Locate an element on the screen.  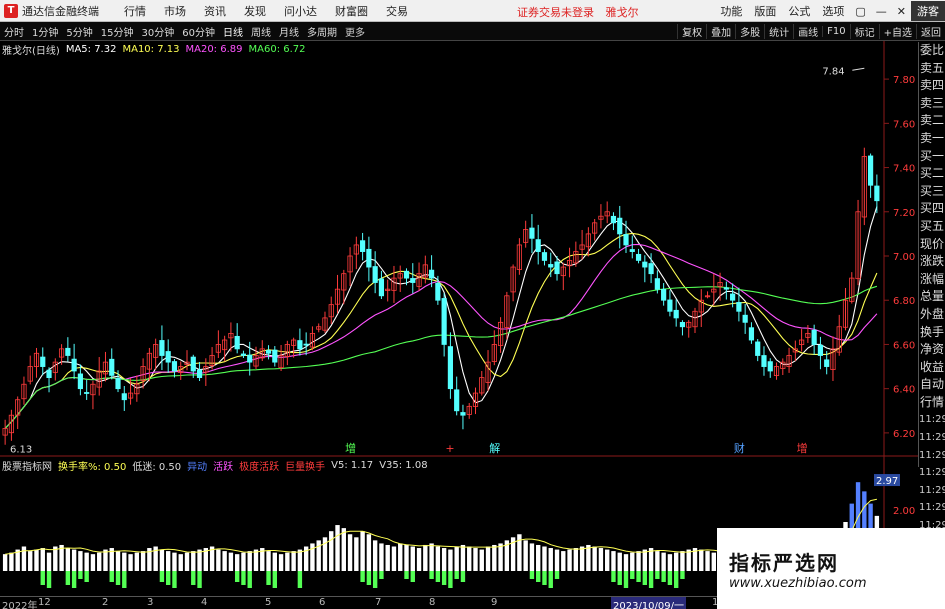
sidebar-label: 卖三 is located at coordinates (932, 104).